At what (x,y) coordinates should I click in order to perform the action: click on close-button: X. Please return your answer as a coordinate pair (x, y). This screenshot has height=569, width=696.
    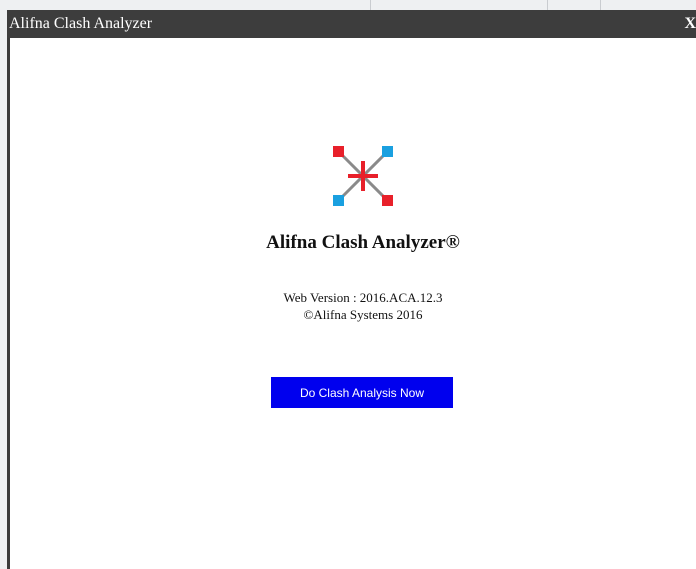
    Looking at the image, I should click on (690, 24).